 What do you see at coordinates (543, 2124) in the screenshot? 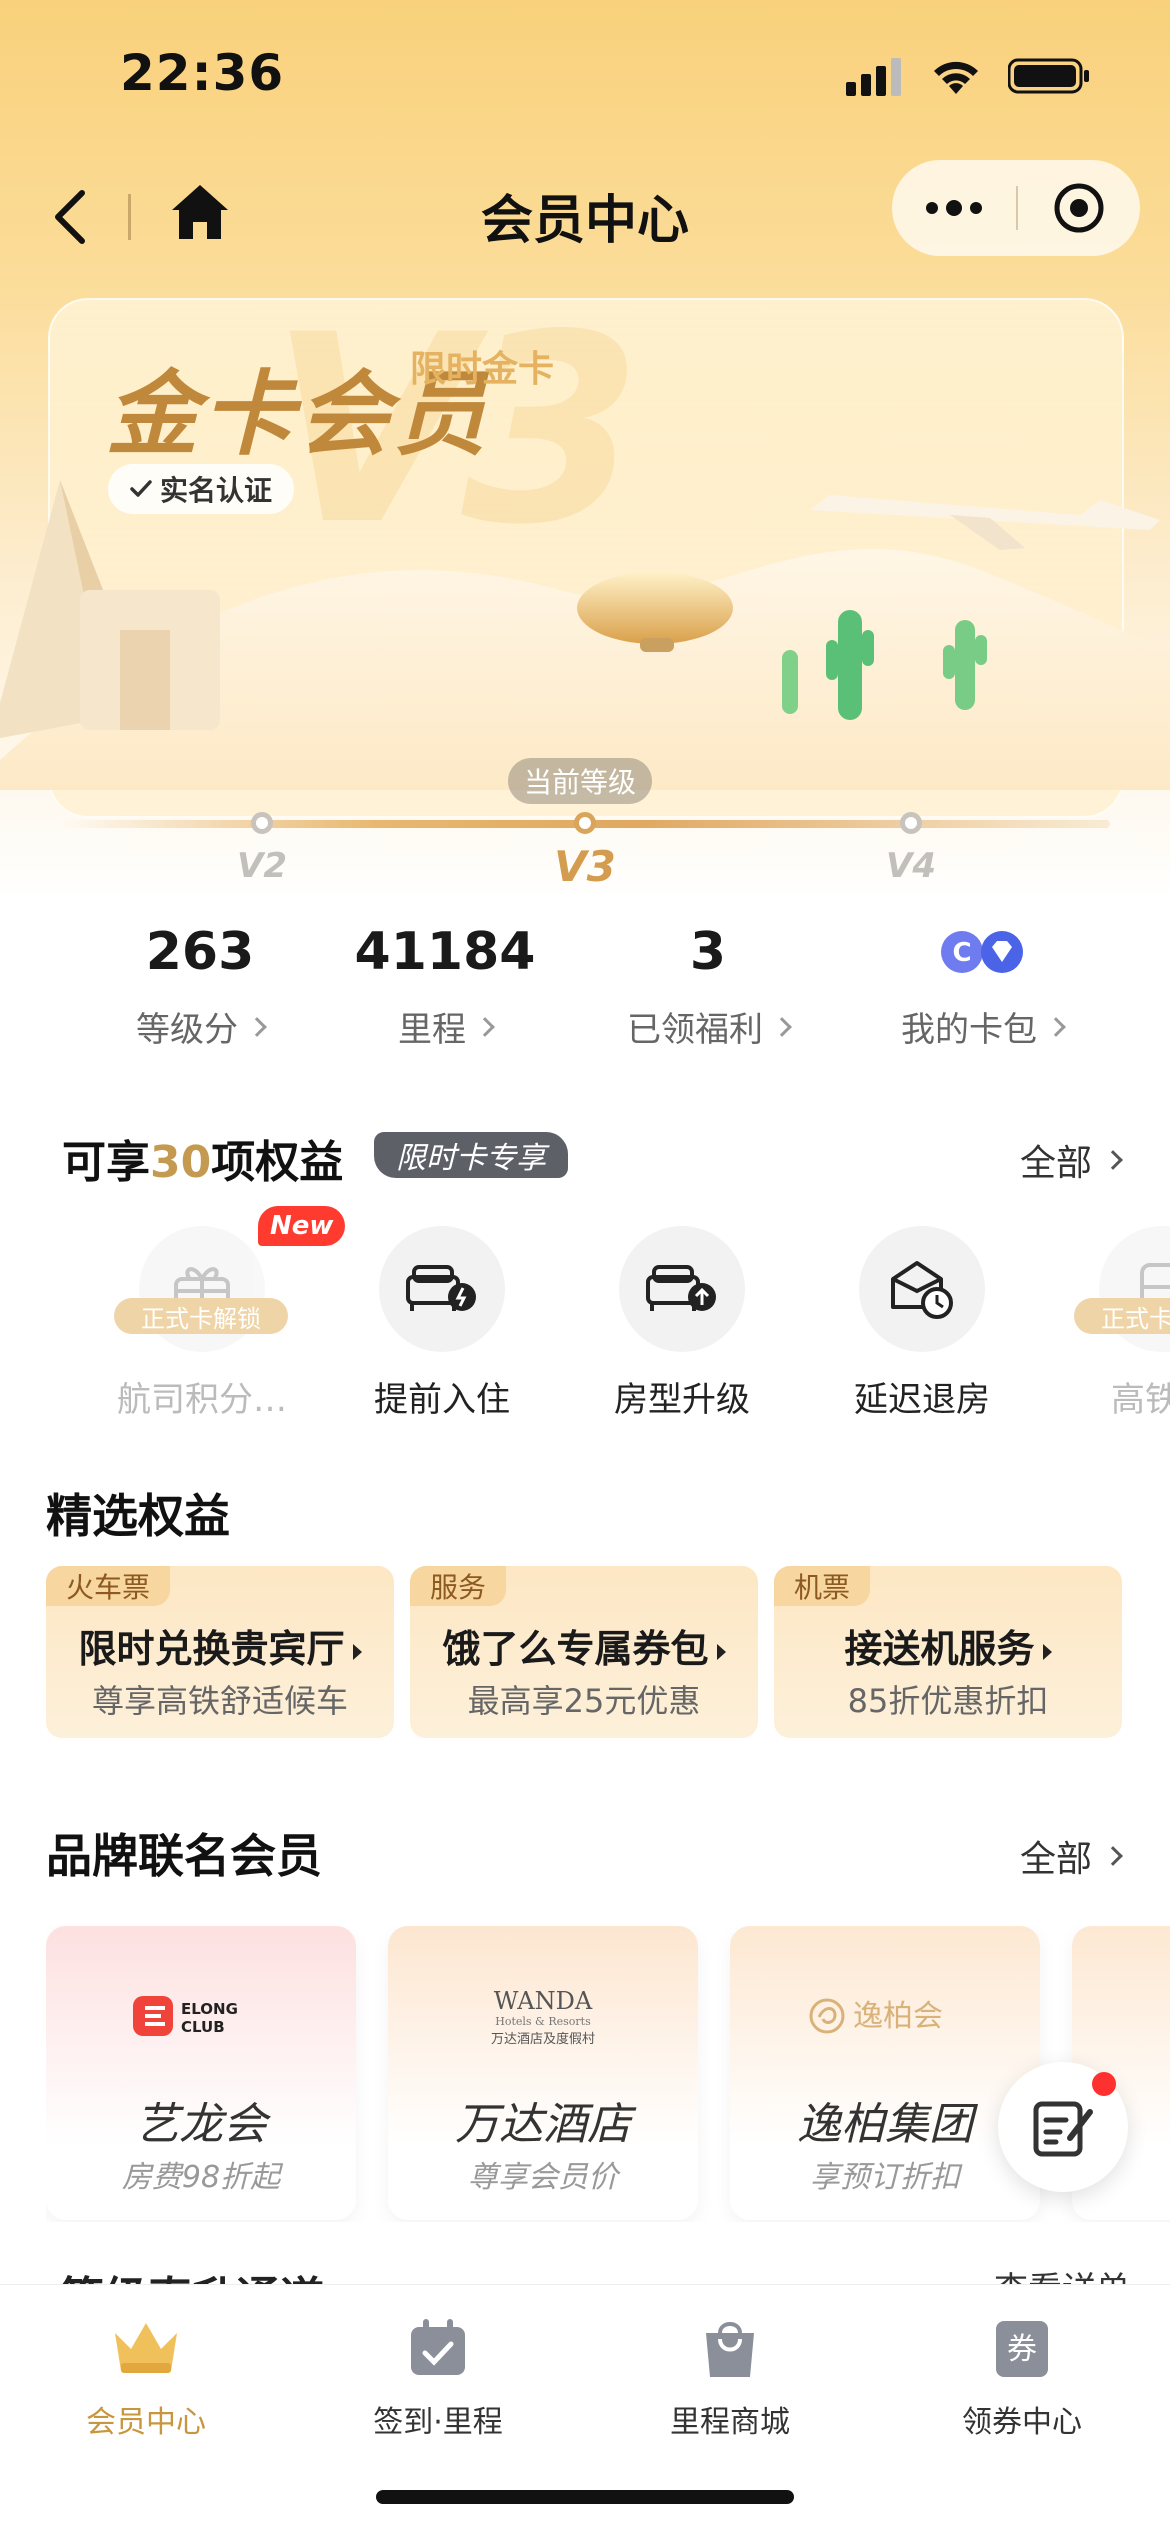
I see `brand-name: 万达酒店` at bounding box center [543, 2124].